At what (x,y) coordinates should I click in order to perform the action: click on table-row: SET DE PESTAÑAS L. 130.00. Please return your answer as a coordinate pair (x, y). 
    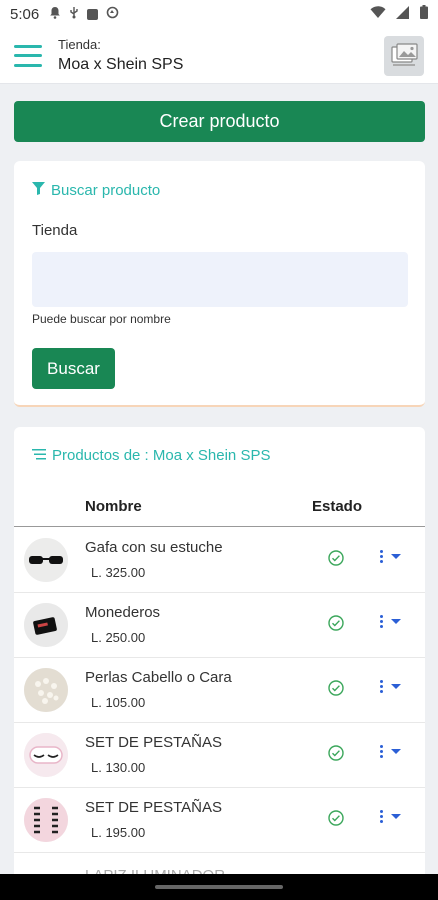
    Looking at the image, I should click on (219, 755).